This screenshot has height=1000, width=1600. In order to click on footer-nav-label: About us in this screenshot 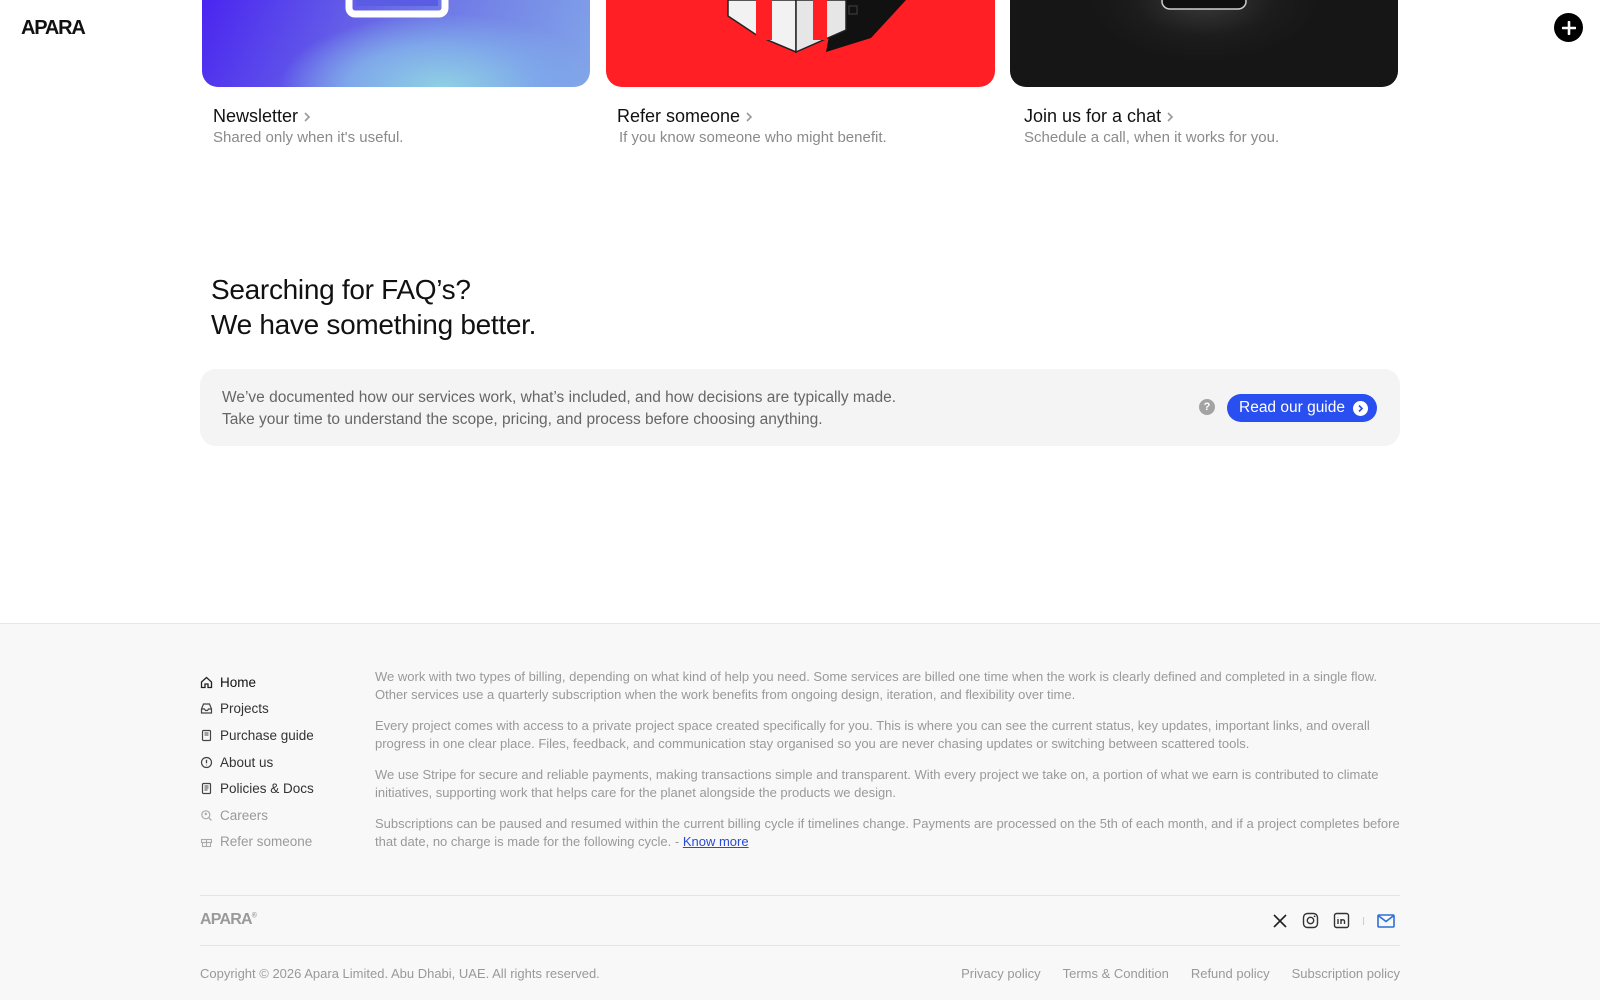, I will do `click(247, 762)`.